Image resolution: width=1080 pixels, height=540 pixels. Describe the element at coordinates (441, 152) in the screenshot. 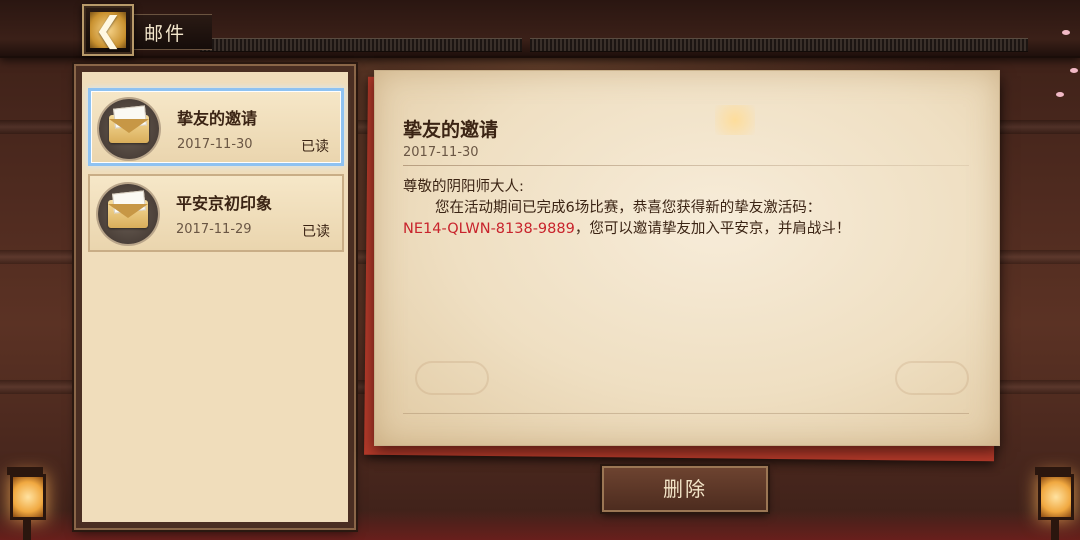

I see `letter-date: 2017-11-30` at that location.